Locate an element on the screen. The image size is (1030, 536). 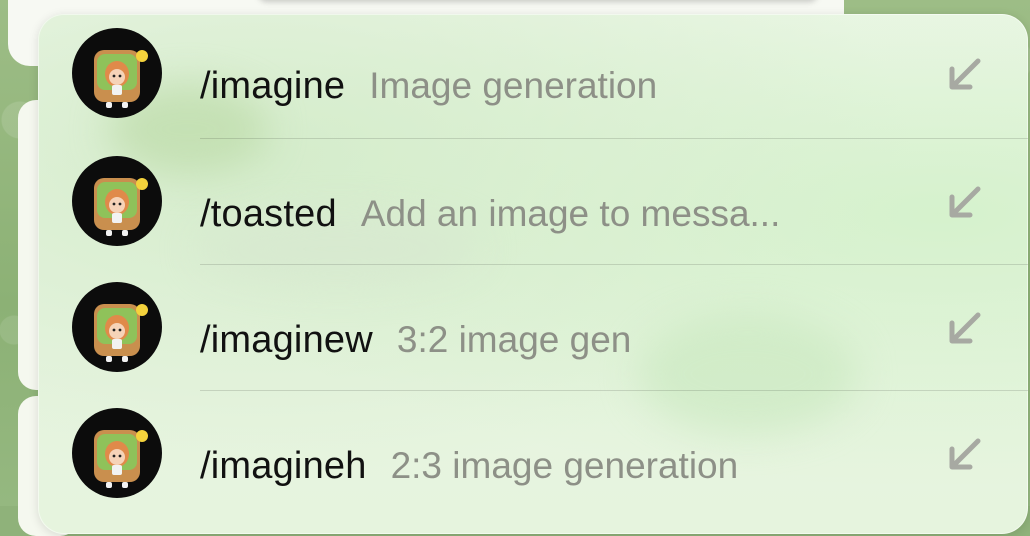
command-line: /imagineh 2:3 image generation is located at coordinates (469, 466).